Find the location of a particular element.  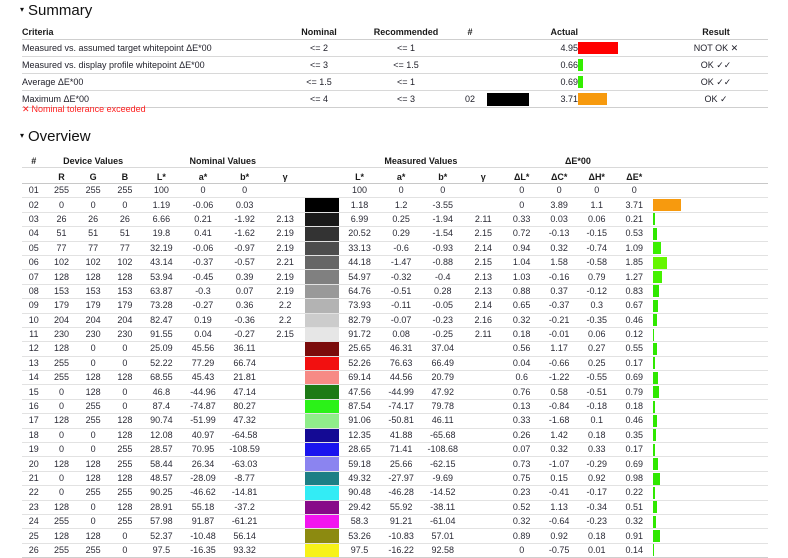

measured-L: 53.26 is located at coordinates (359, 536).